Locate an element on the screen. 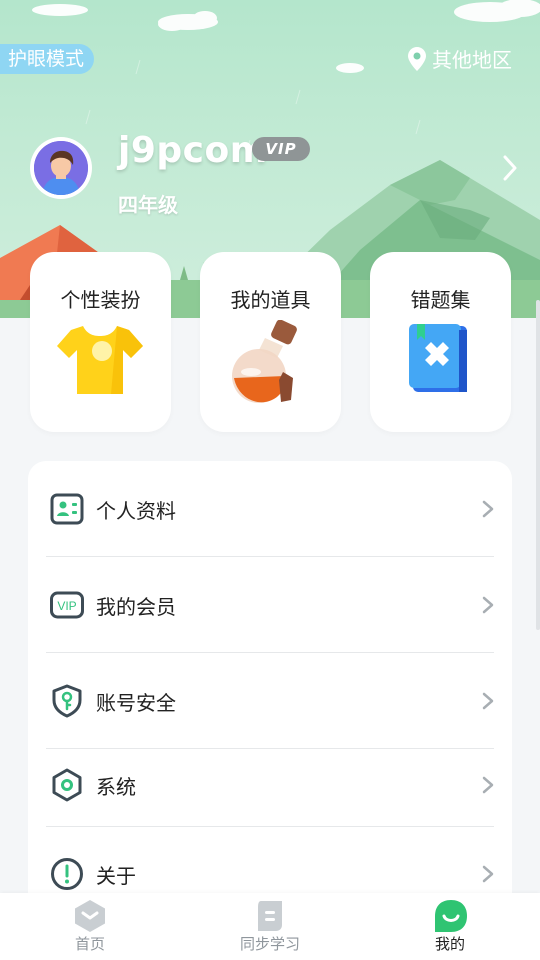 Image resolution: width=540 pixels, height=960 pixels. card-label: 个性装扮 is located at coordinates (100, 300).